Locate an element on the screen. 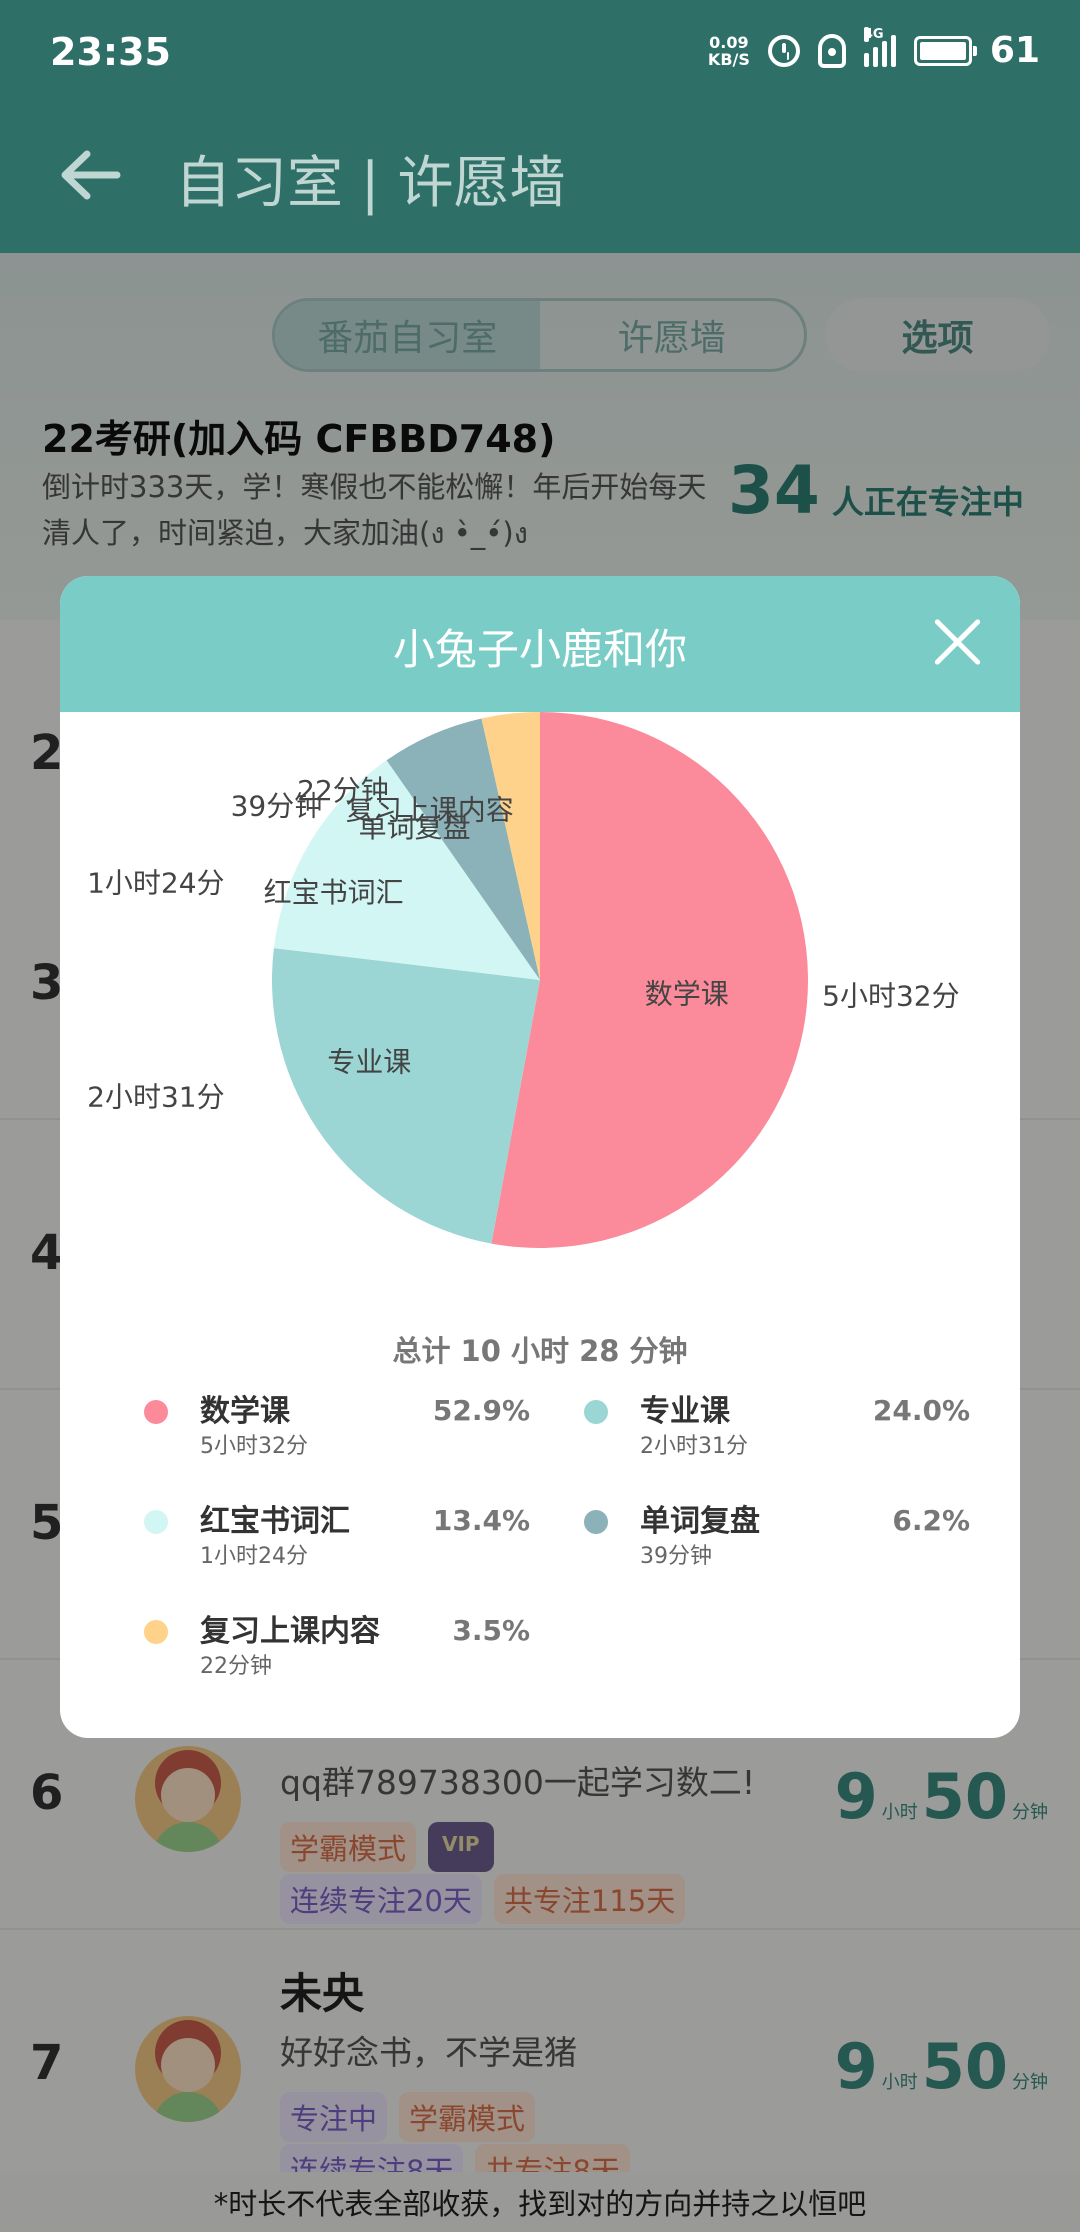  slice-value-label: 22分钟 is located at coordinates (343, 790).